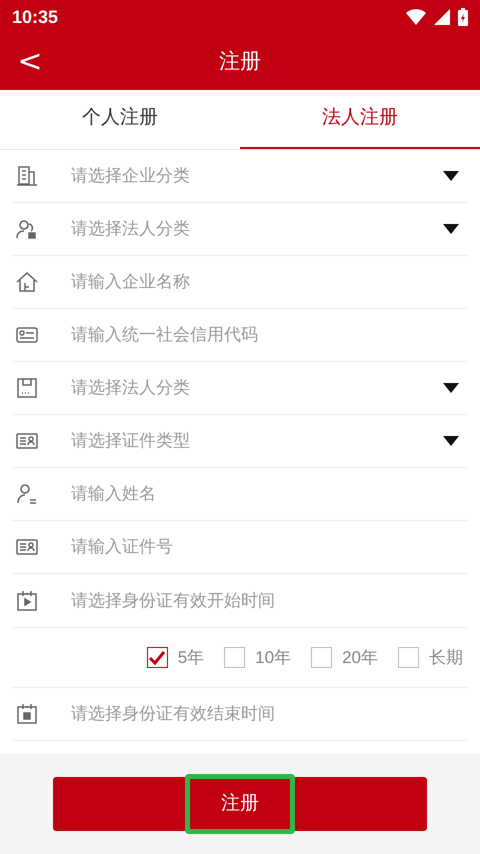 The height and width of the screenshot is (854, 480). I want to click on checkbox-label: 5年, so click(191, 657).